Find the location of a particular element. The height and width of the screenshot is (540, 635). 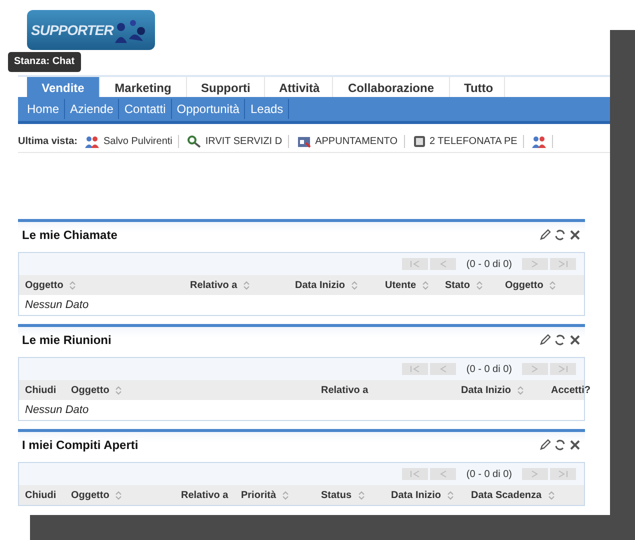

column-header: Priorità is located at coordinates (258, 495).